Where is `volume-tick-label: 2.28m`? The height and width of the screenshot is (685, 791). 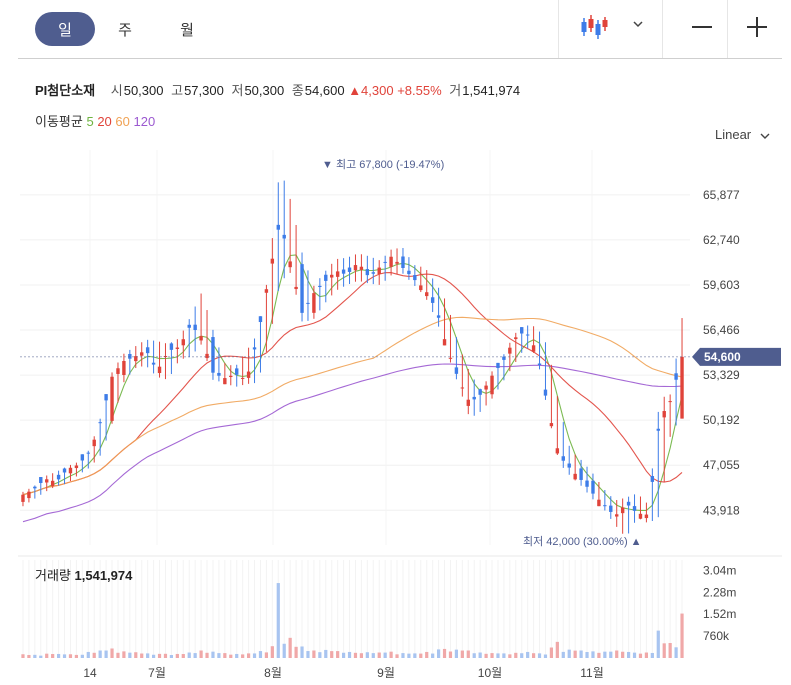 volume-tick-label: 2.28m is located at coordinates (719, 592).